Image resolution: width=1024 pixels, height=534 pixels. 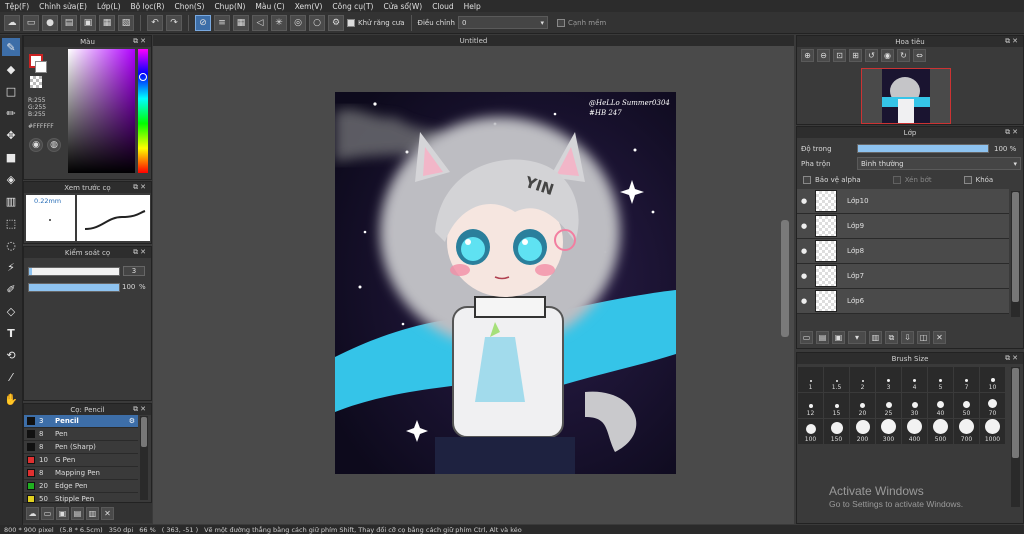 I want to click on palette-icon: ◉, so click(x=36, y=145).